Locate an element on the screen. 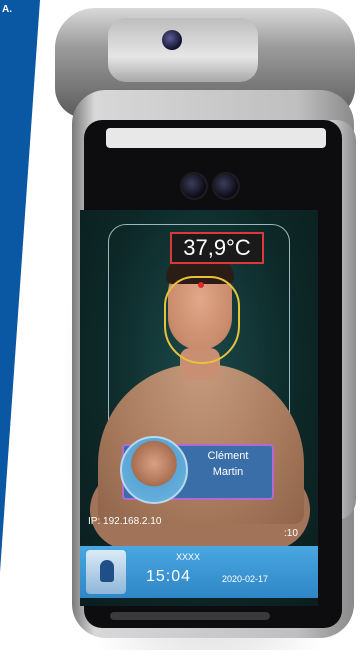  logo-icon is located at coordinates (106, 572).